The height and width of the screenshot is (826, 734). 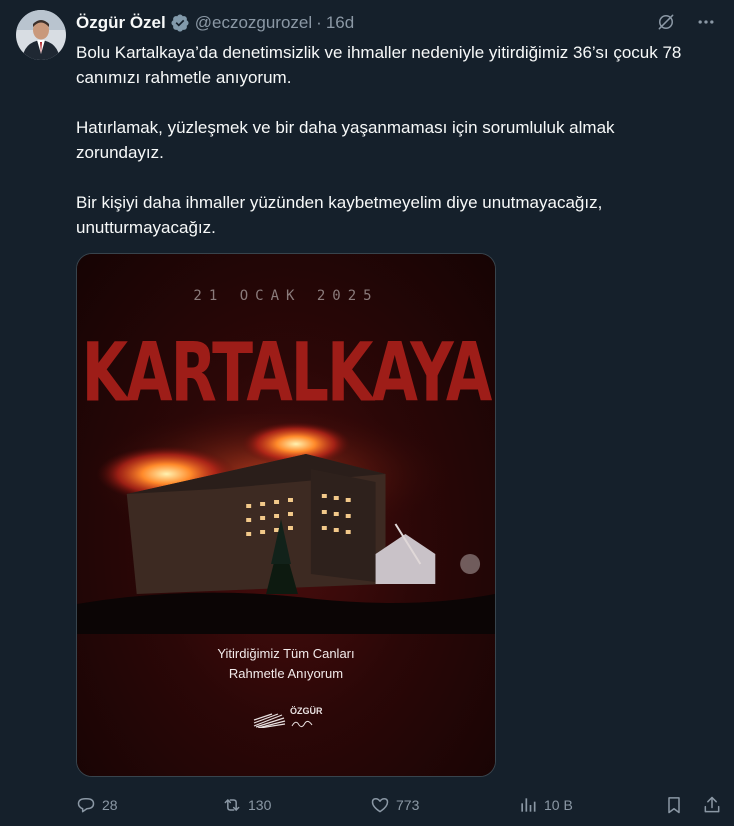 I want to click on tweet-header: Özgür Özel @eczozgurozel · 16d, so click(x=397, y=23).